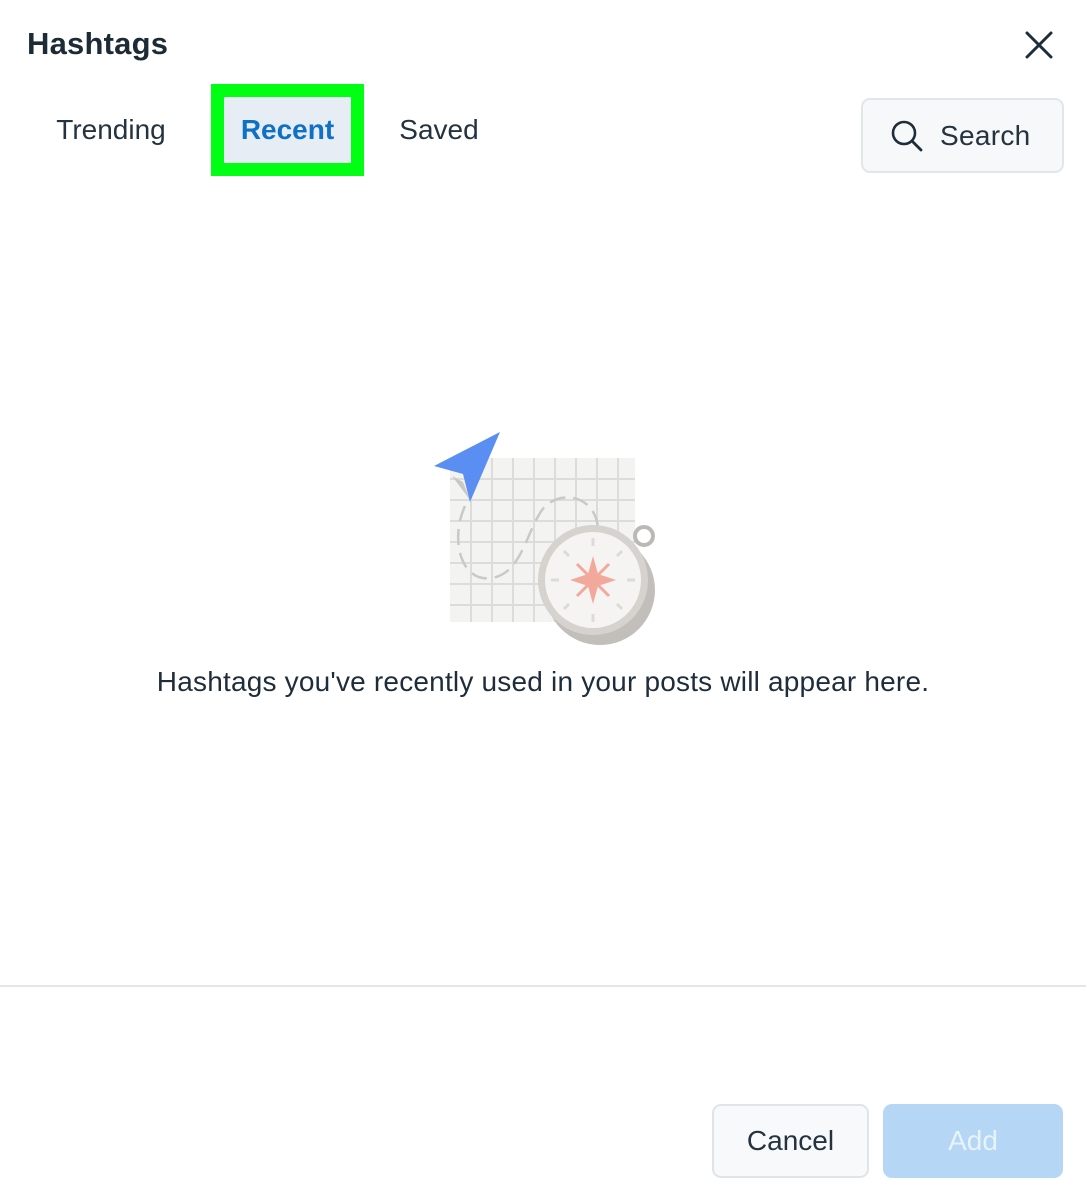 This screenshot has width=1086, height=1186. I want to click on cancel-button-label: Cancel, so click(790, 1140).